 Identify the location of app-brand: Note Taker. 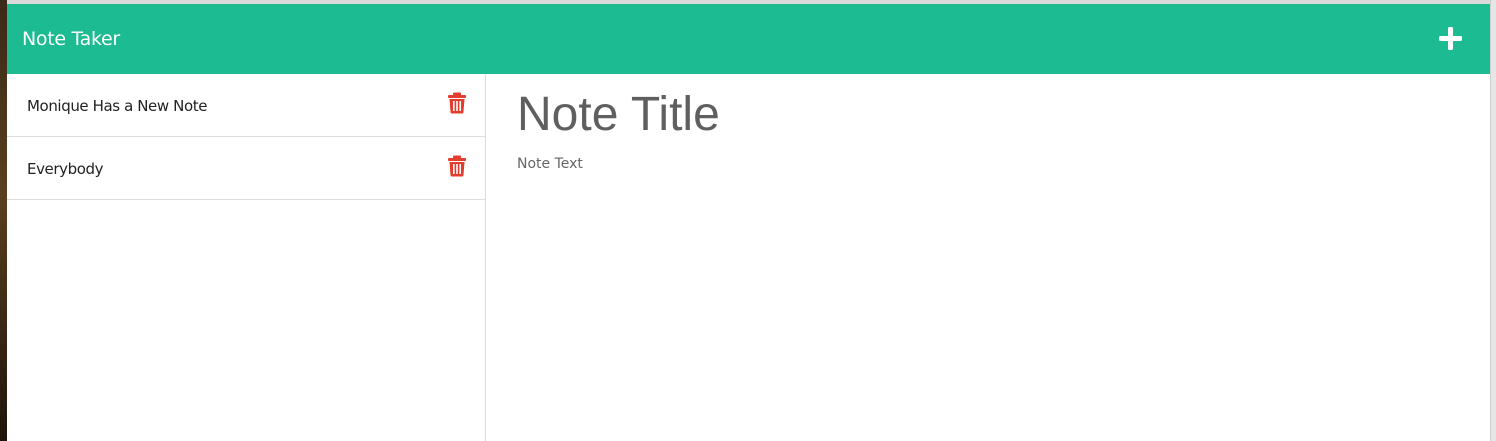
(71, 39).